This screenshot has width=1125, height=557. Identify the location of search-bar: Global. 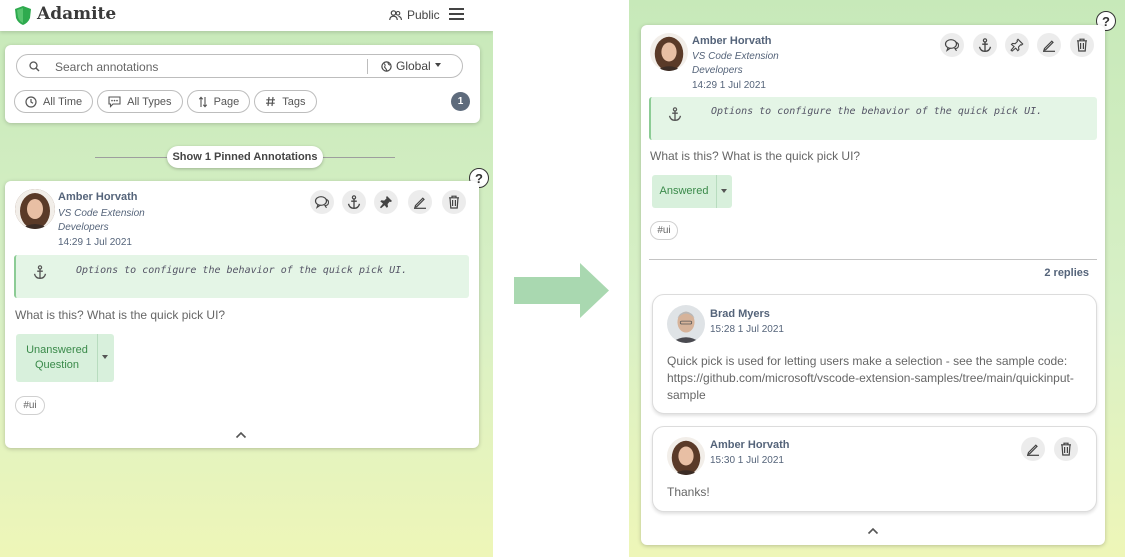
(239, 66).